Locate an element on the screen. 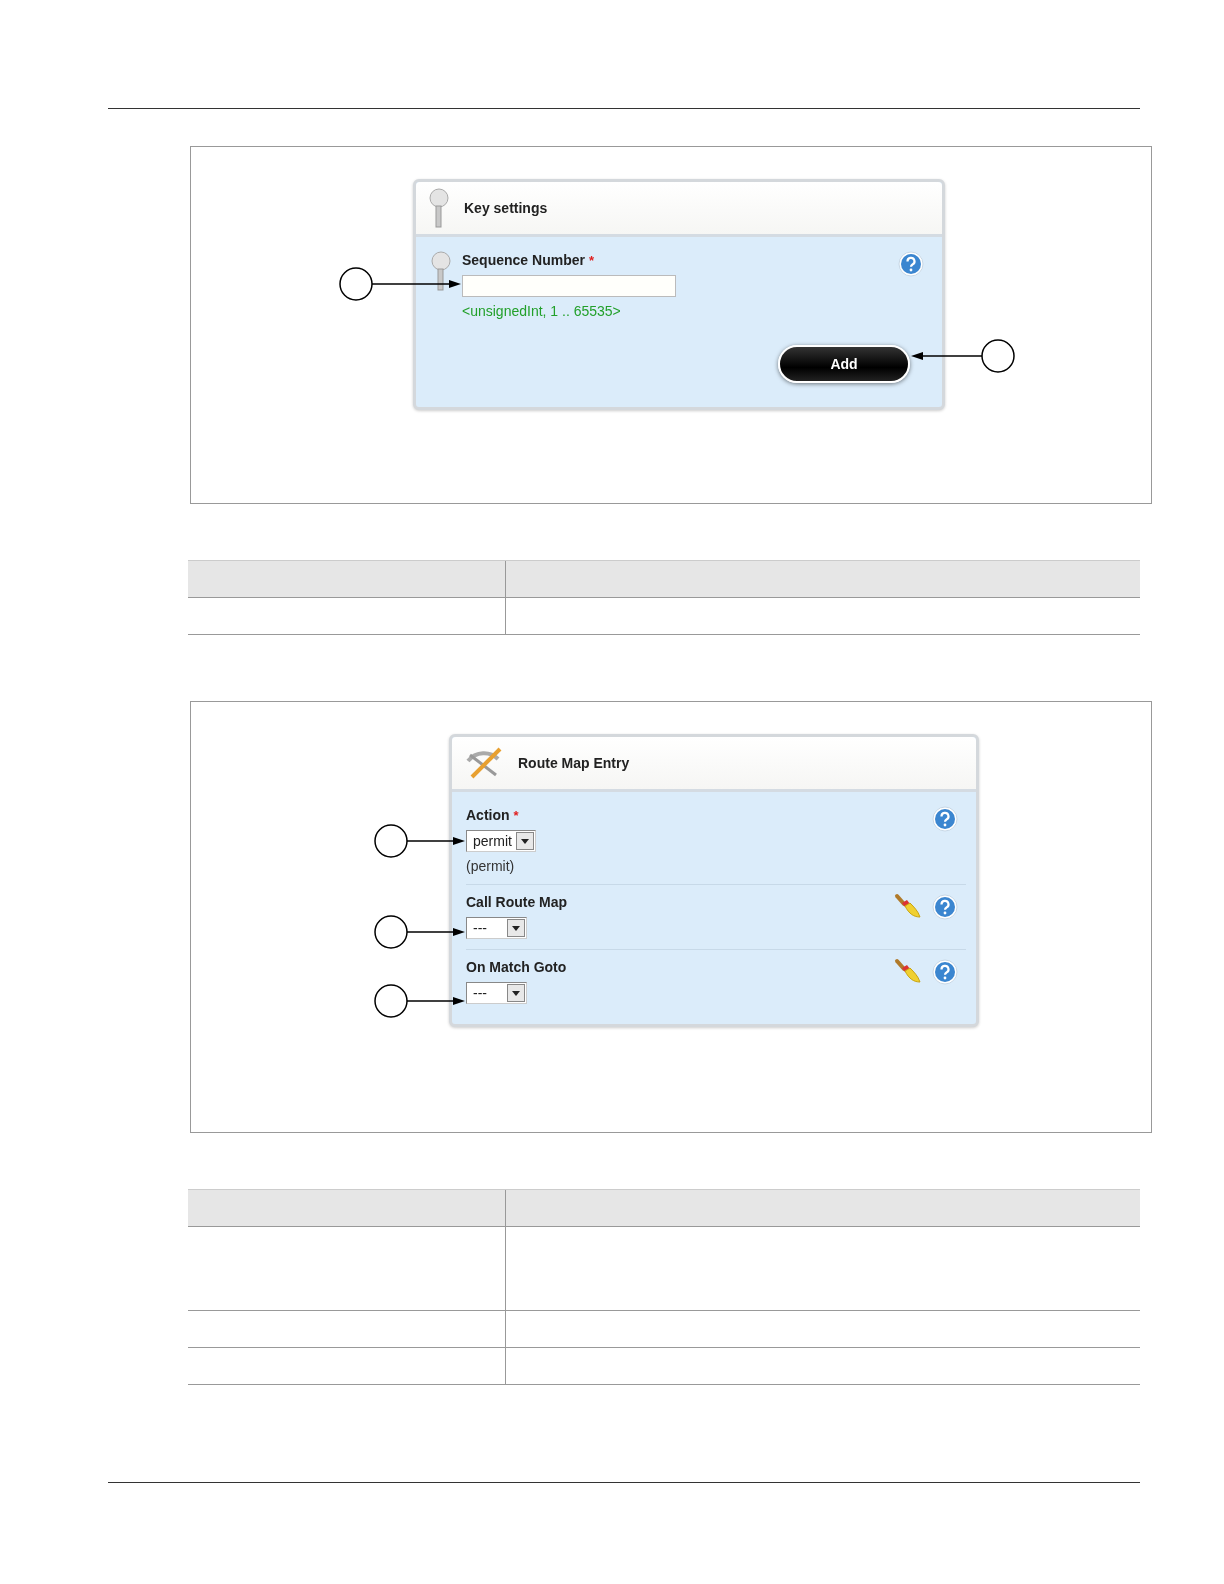 This screenshot has width=1224, height=1584. field-label: Call Route Map is located at coordinates (517, 902).